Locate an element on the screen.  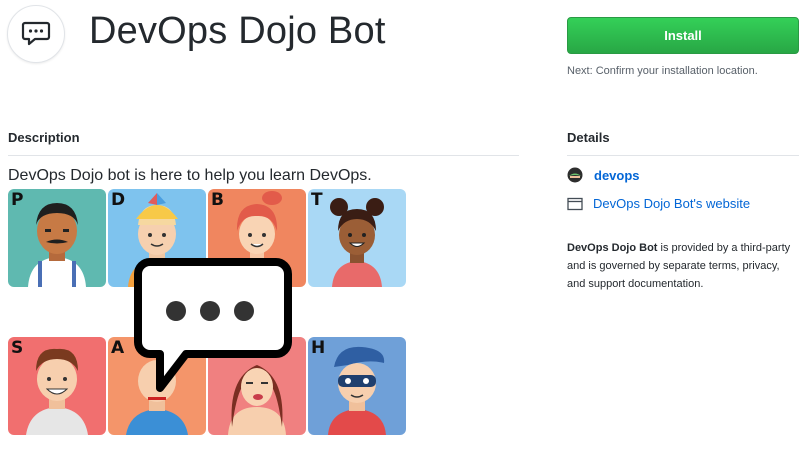
website-row: DevOps Dojo Bot's website is located at coordinates (658, 203).